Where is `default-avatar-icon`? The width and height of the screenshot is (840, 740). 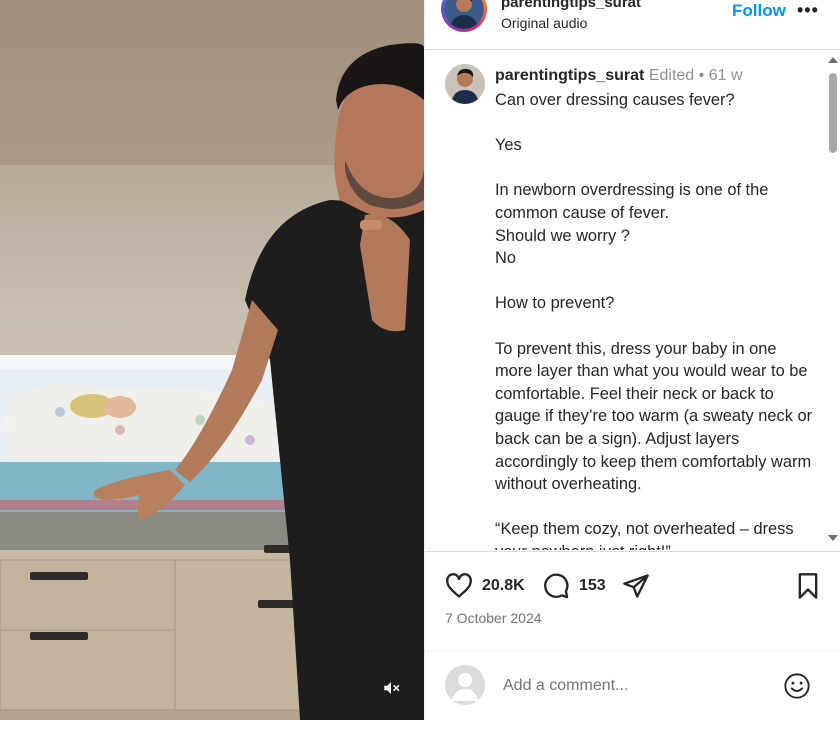
default-avatar-icon is located at coordinates (465, 685).